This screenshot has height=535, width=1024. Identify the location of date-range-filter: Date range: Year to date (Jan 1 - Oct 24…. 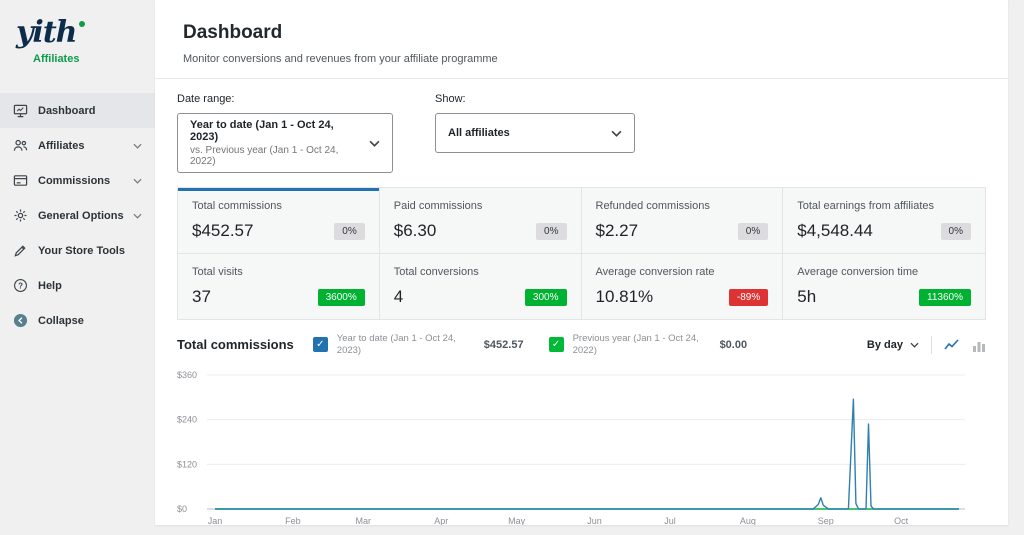
(285, 133).